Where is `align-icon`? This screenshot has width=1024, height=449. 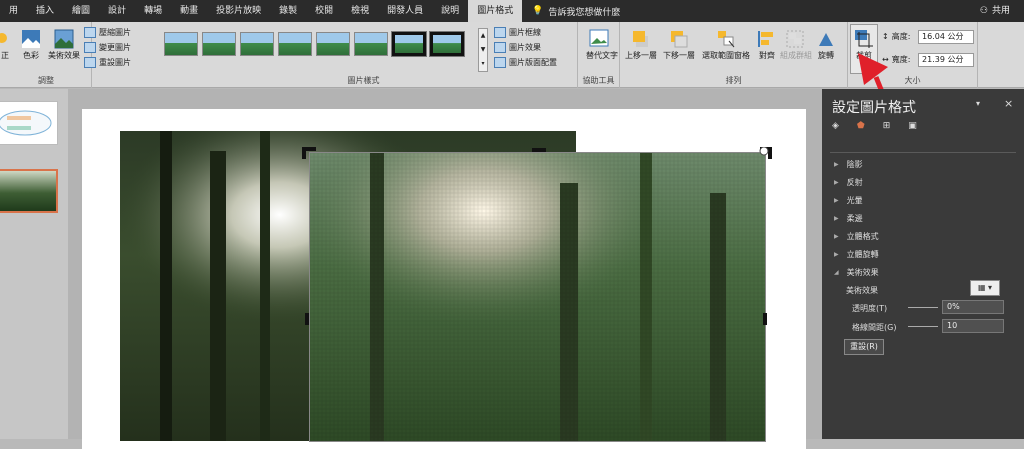
align-icon is located at coordinates (765, 39).